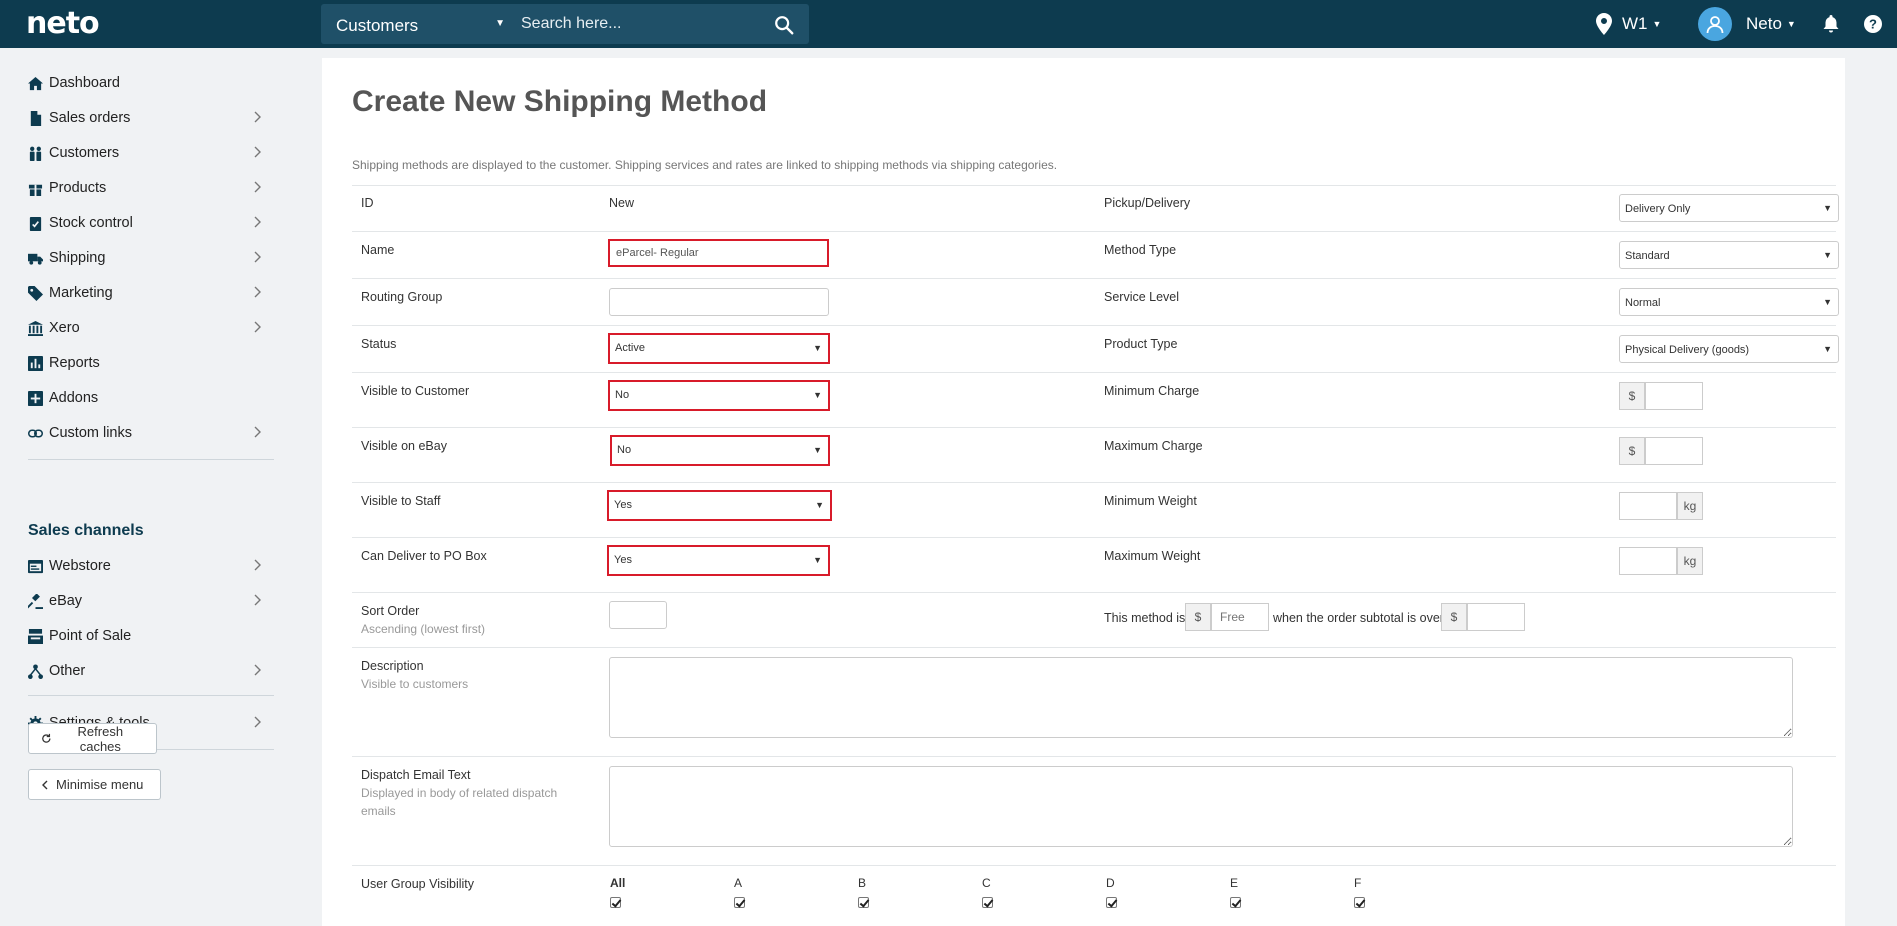 This screenshot has width=1897, height=926. I want to click on status-select: Active ▼, so click(719, 348).